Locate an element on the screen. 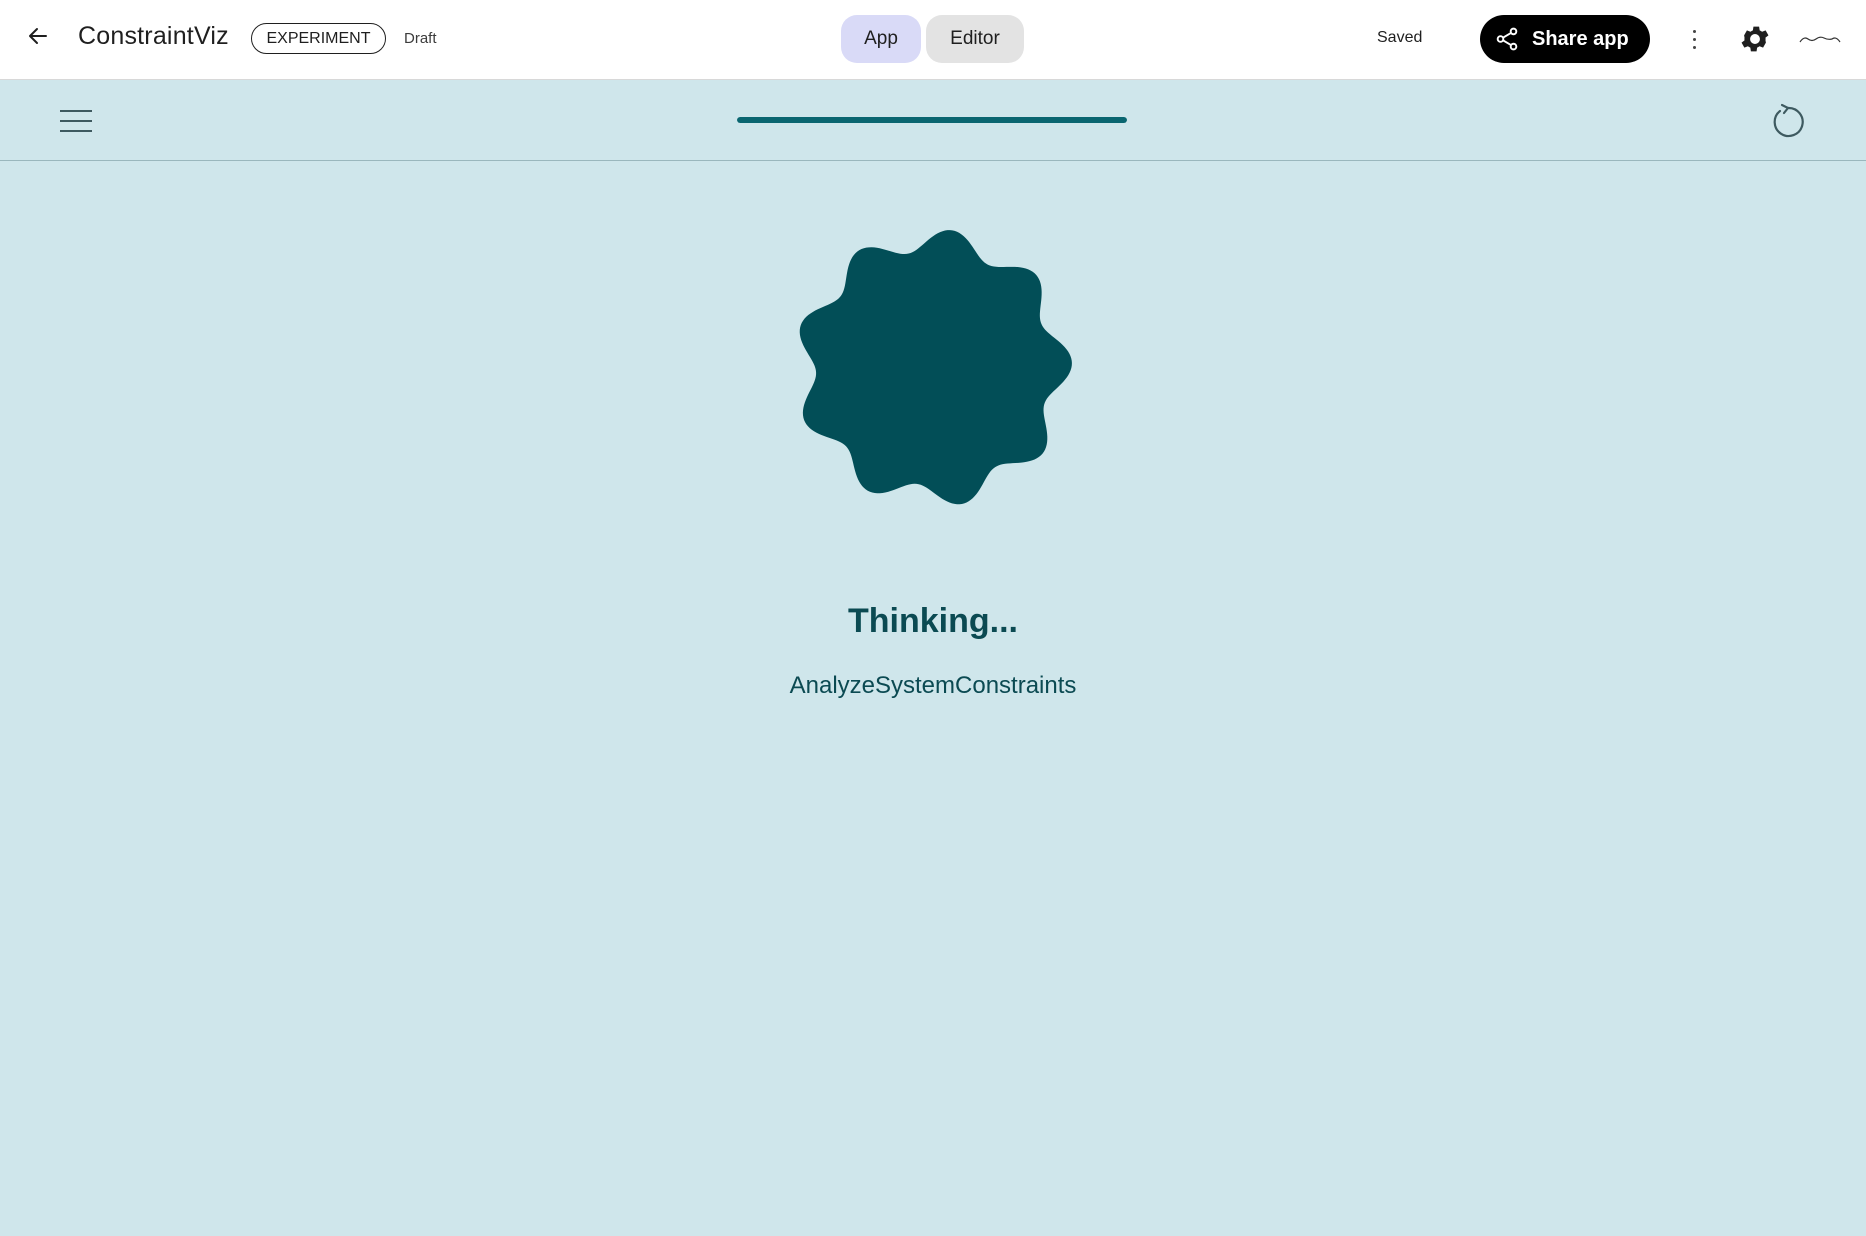 The image size is (1866, 1236). menu-button is located at coordinates (78, 121).